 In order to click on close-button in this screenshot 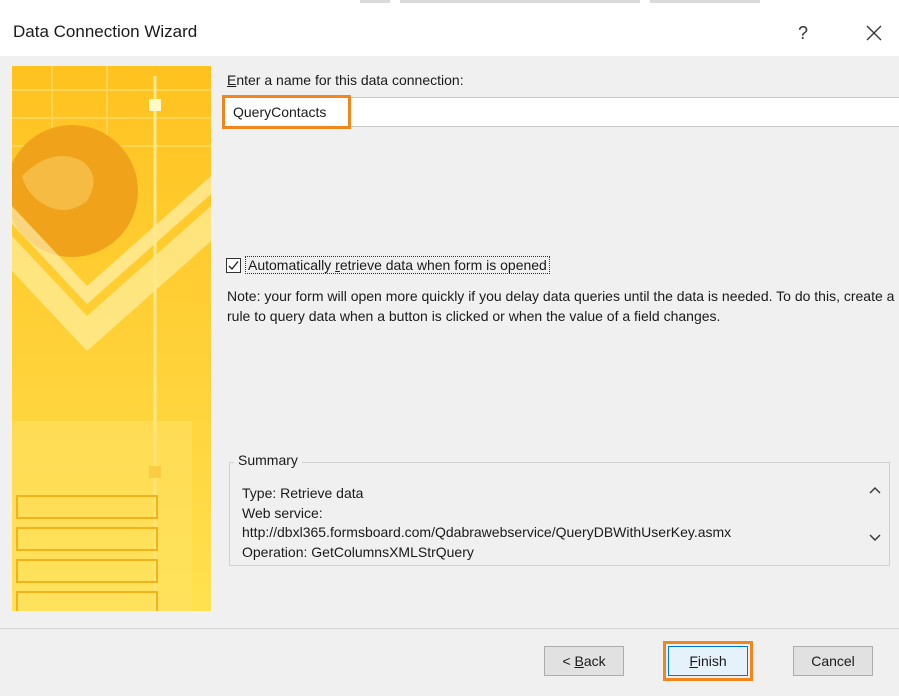, I will do `click(874, 33)`.